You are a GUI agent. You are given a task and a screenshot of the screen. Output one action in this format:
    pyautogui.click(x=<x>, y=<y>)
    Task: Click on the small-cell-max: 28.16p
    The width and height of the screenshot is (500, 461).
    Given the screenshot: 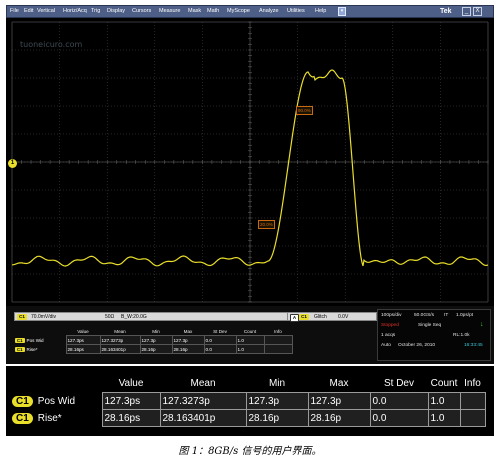 What is the action you would take?
    pyautogui.click(x=188, y=349)
    